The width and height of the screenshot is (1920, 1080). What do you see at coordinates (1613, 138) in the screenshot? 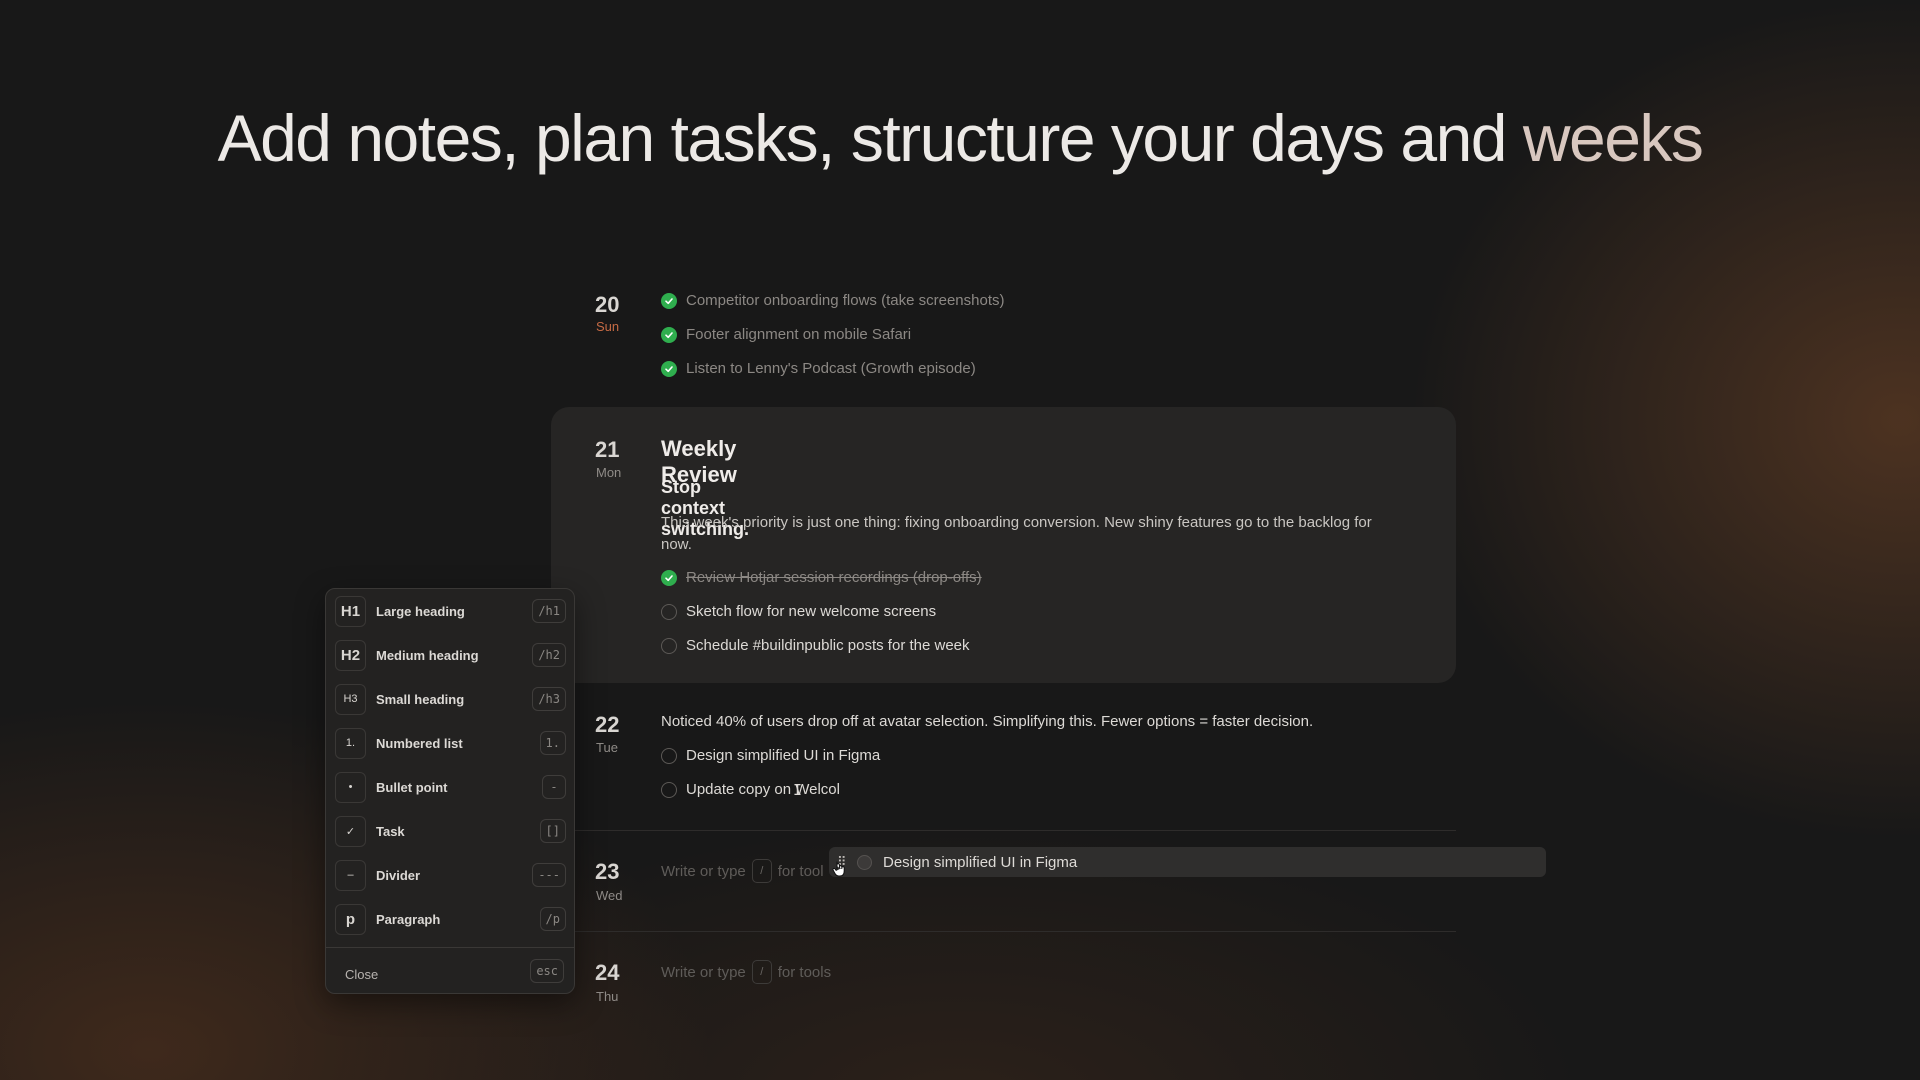
I see `headline-tail: weeks` at bounding box center [1613, 138].